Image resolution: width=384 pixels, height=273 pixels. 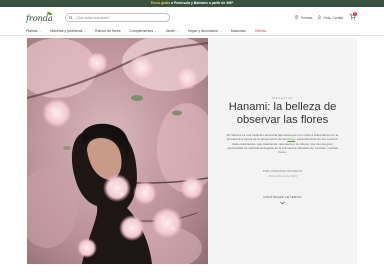 I want to click on nav-item-complementos: Complementos ⌄, so click(x=143, y=31).